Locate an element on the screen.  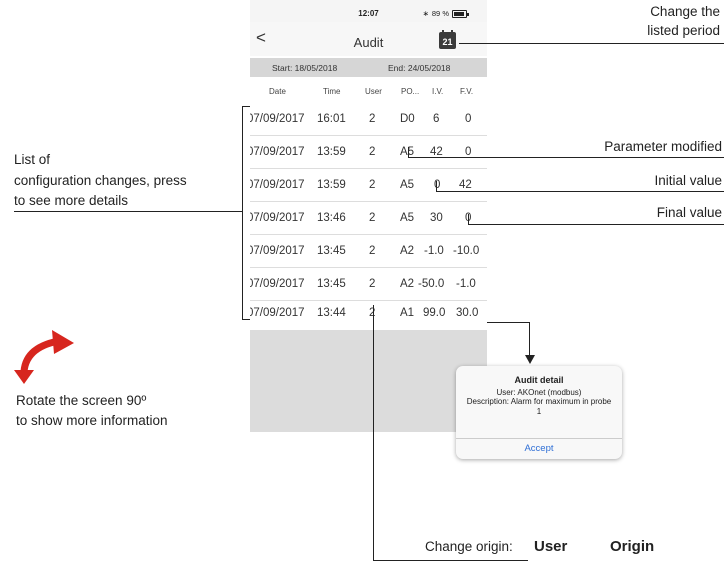
empty-area is located at coordinates (368, 381).